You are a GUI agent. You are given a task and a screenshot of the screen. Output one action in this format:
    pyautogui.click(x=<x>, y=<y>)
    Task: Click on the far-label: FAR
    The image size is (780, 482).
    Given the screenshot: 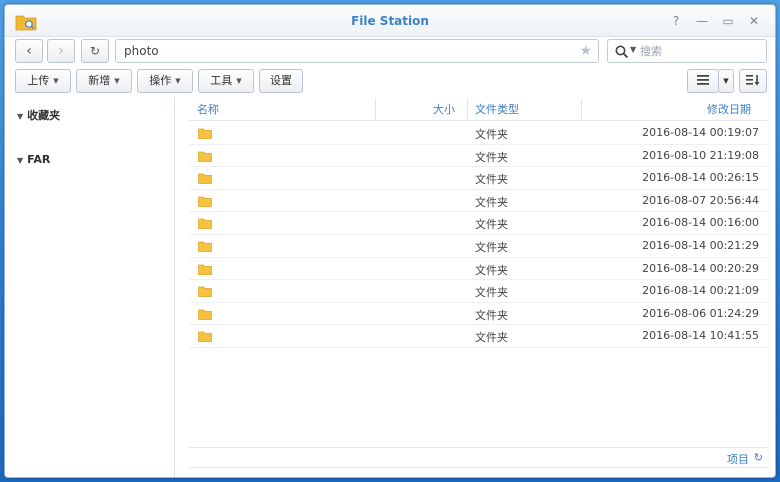 What is the action you would take?
    pyautogui.click(x=39, y=159)
    